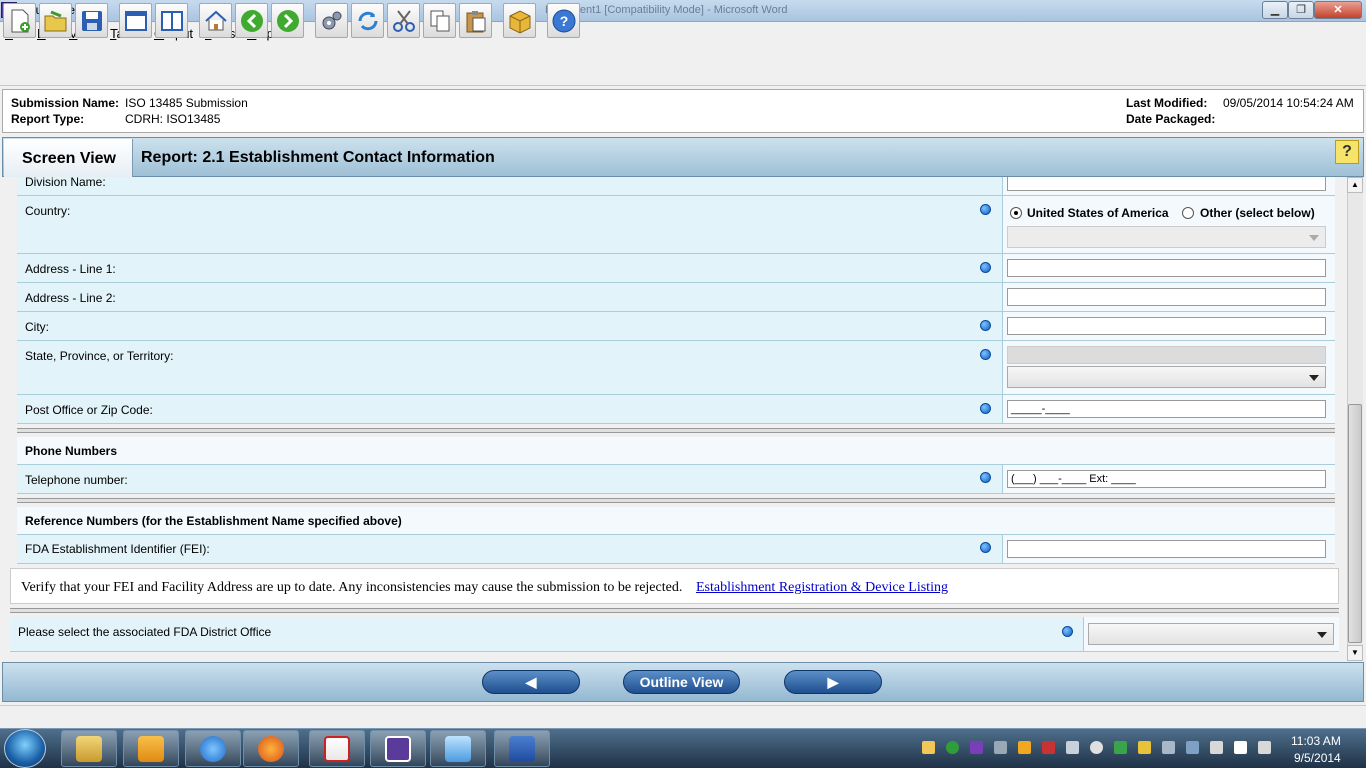  I want to click on copy-icon, so click(439, 20).